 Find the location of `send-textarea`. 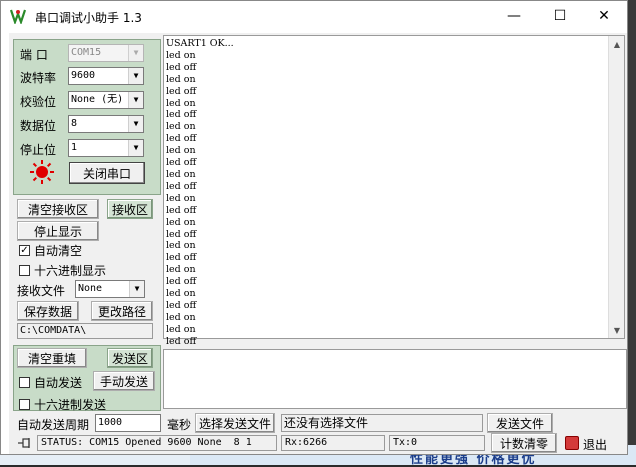

send-textarea is located at coordinates (395, 379).